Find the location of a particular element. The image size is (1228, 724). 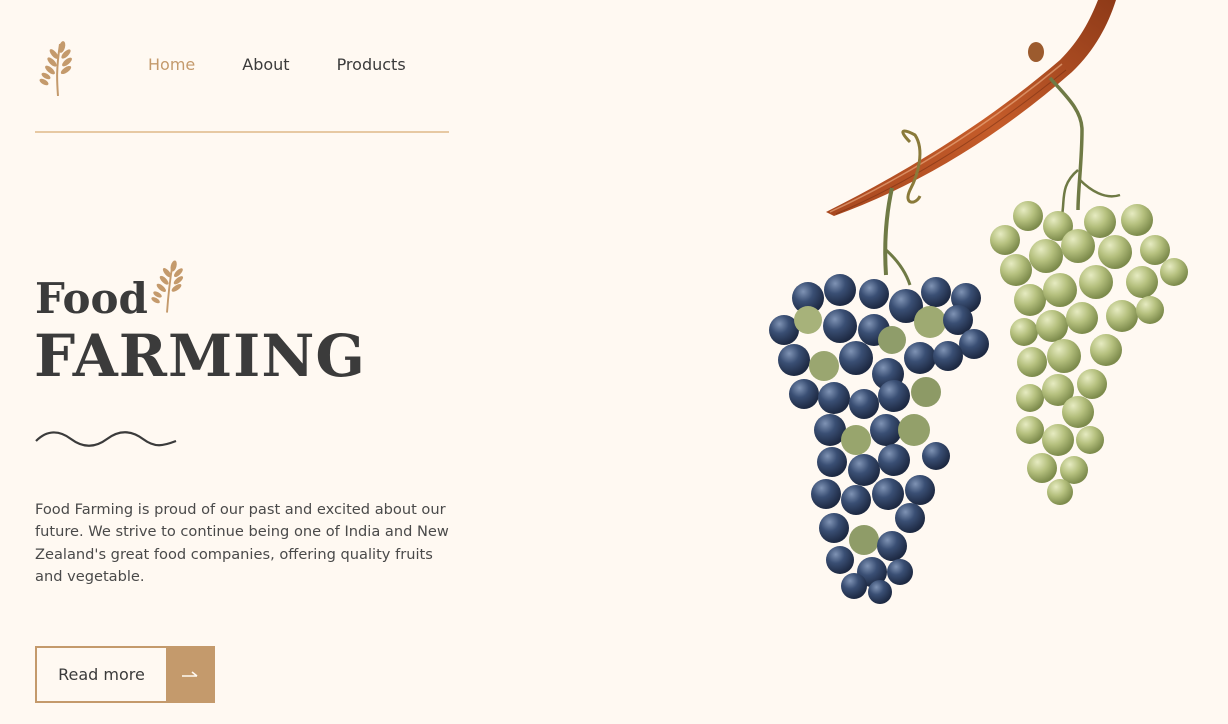

main-nav: Home About Products is located at coordinates (300, 65).